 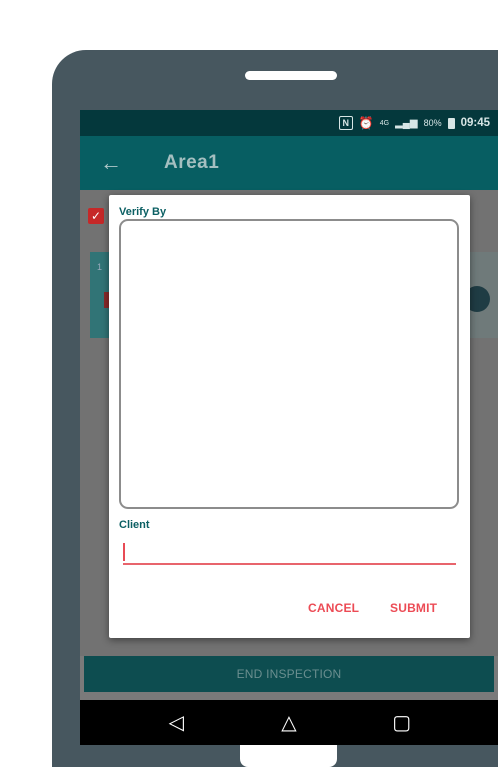 I want to click on nfc-icon: N, so click(x=345, y=123).